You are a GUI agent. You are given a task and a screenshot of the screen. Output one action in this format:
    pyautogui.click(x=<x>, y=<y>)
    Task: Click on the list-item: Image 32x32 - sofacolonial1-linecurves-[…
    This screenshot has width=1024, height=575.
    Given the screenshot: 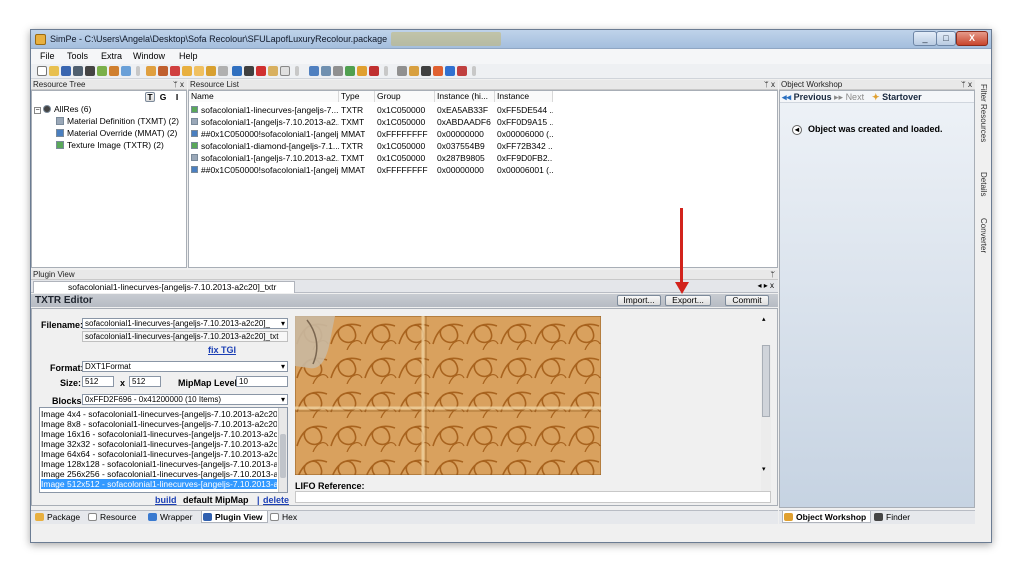 What is the action you would take?
    pyautogui.click(x=159, y=444)
    